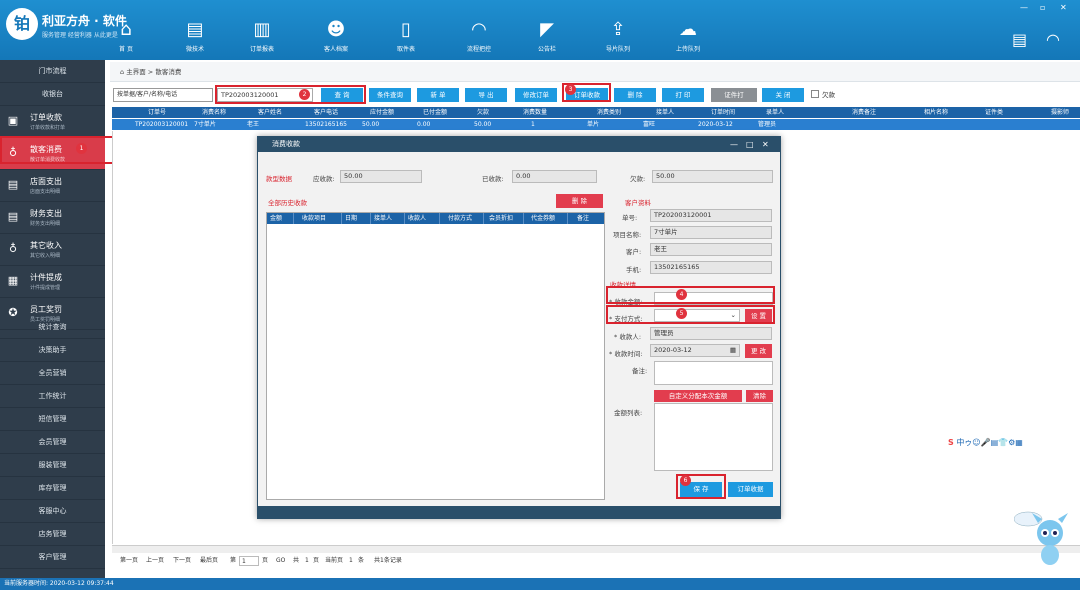 This screenshot has height=590, width=1080. Describe the element at coordinates (1042, 539) in the screenshot. I see `assistant-mascot` at that location.